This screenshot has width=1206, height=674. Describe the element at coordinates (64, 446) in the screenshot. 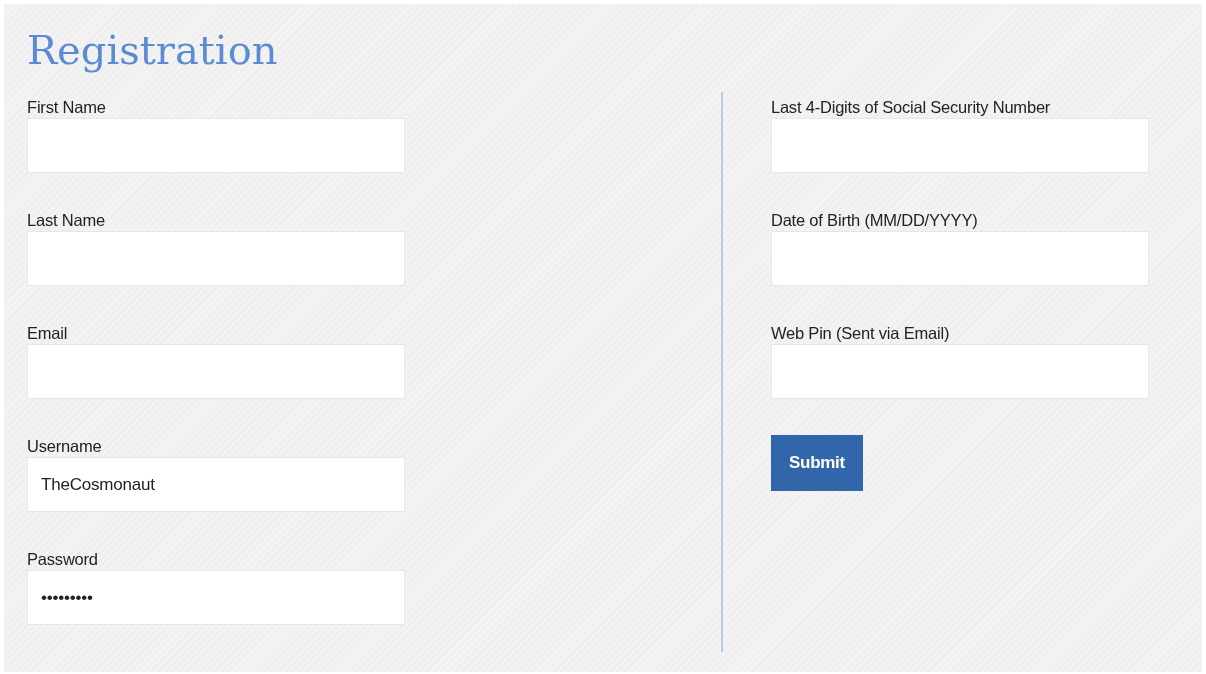

I see `field-label: Username` at that location.